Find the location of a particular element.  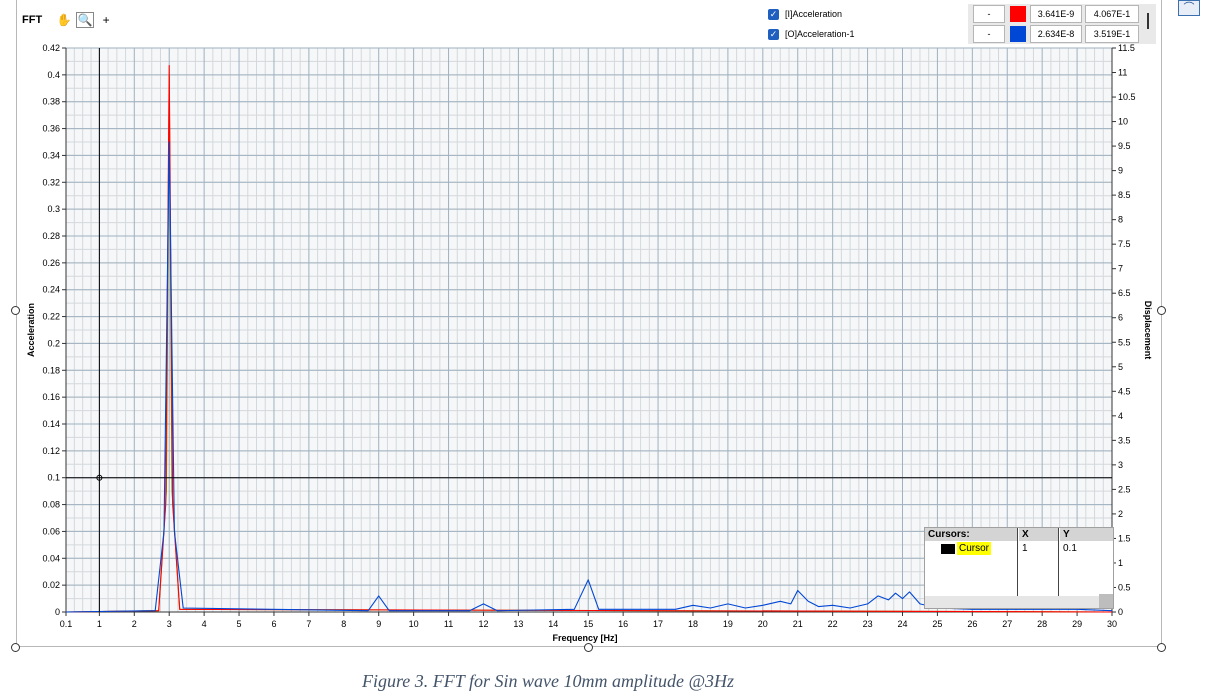

y2-tick-label: 1.5 is located at coordinates (1124, 538).